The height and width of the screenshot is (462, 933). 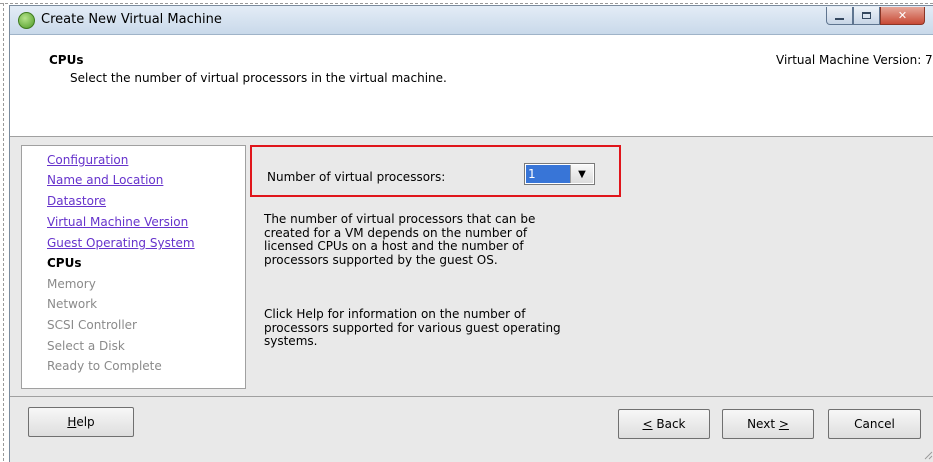 What do you see at coordinates (72, 422) in the screenshot?
I see `help-mnemonic: H` at bounding box center [72, 422].